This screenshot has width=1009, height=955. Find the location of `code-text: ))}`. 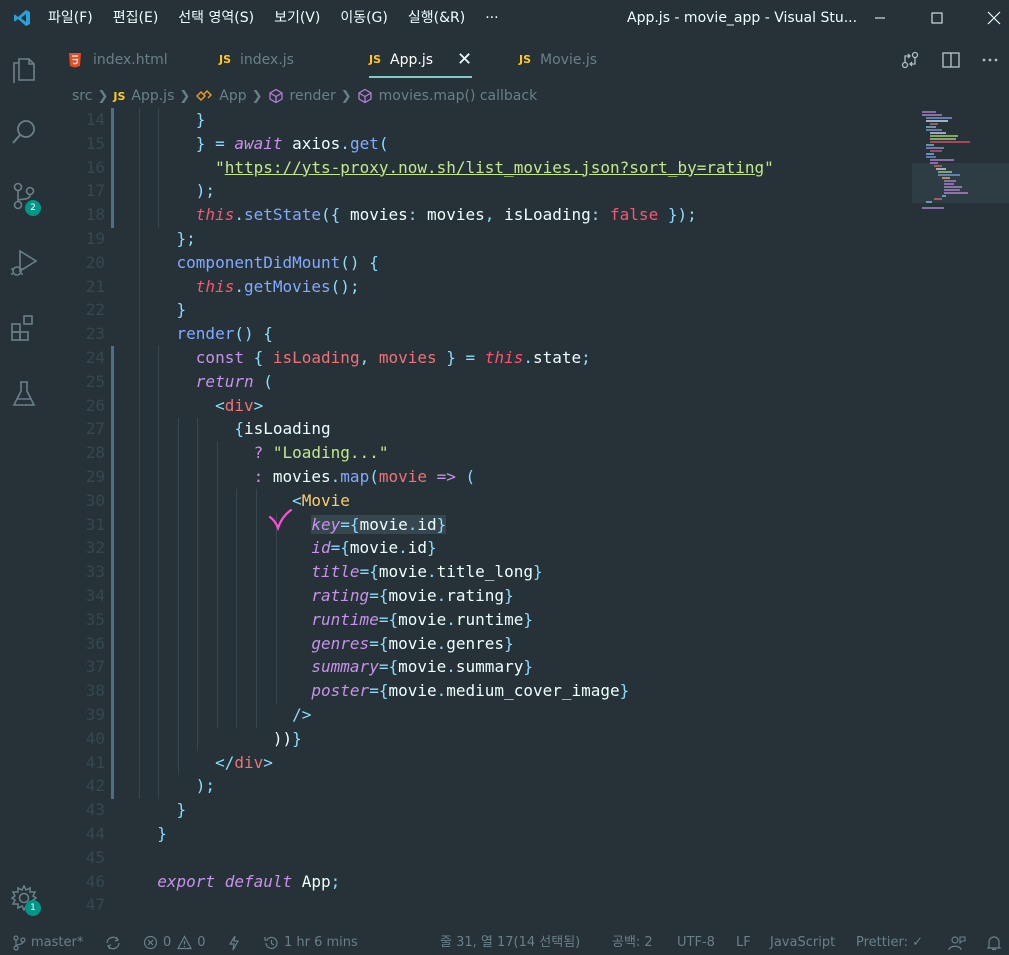

code-text: ))} is located at coordinates (220, 738).